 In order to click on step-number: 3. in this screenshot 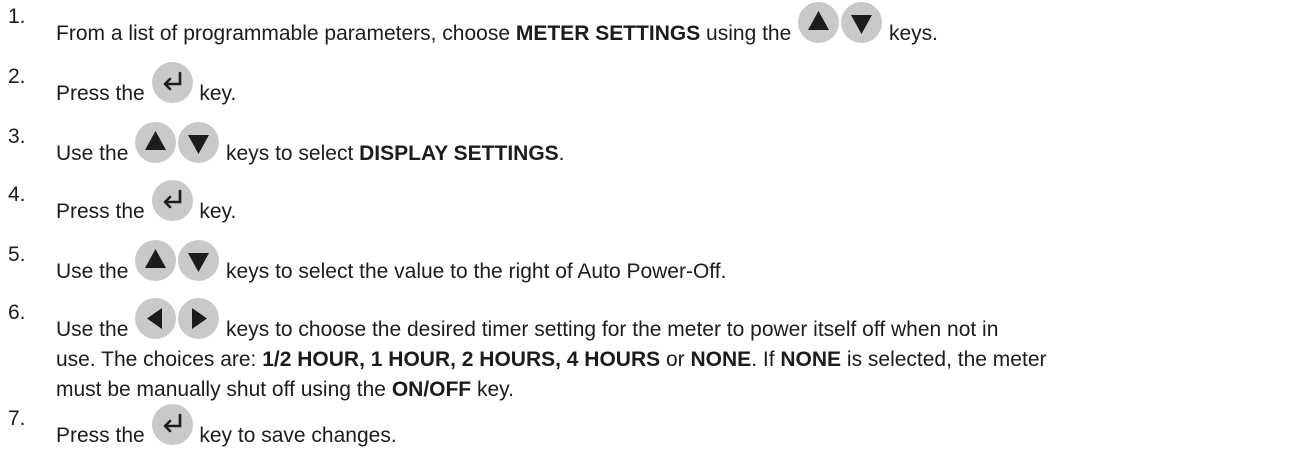, I will do `click(17, 136)`.